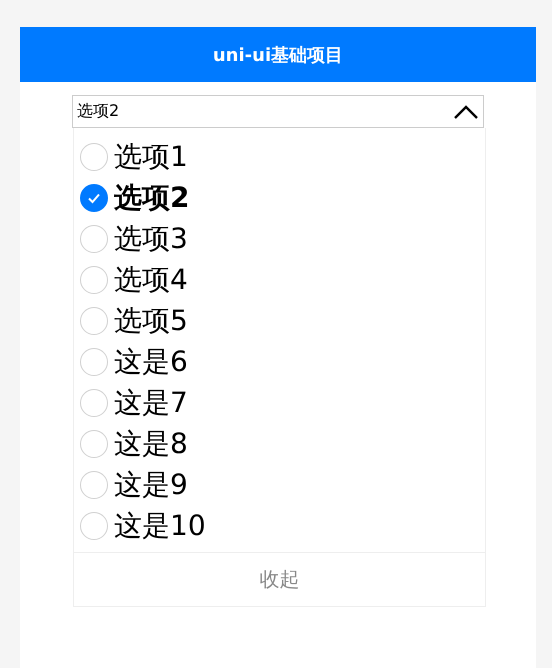 The height and width of the screenshot is (668, 552). What do you see at coordinates (282, 238) in the screenshot?
I see `option-item: 选项3` at bounding box center [282, 238].